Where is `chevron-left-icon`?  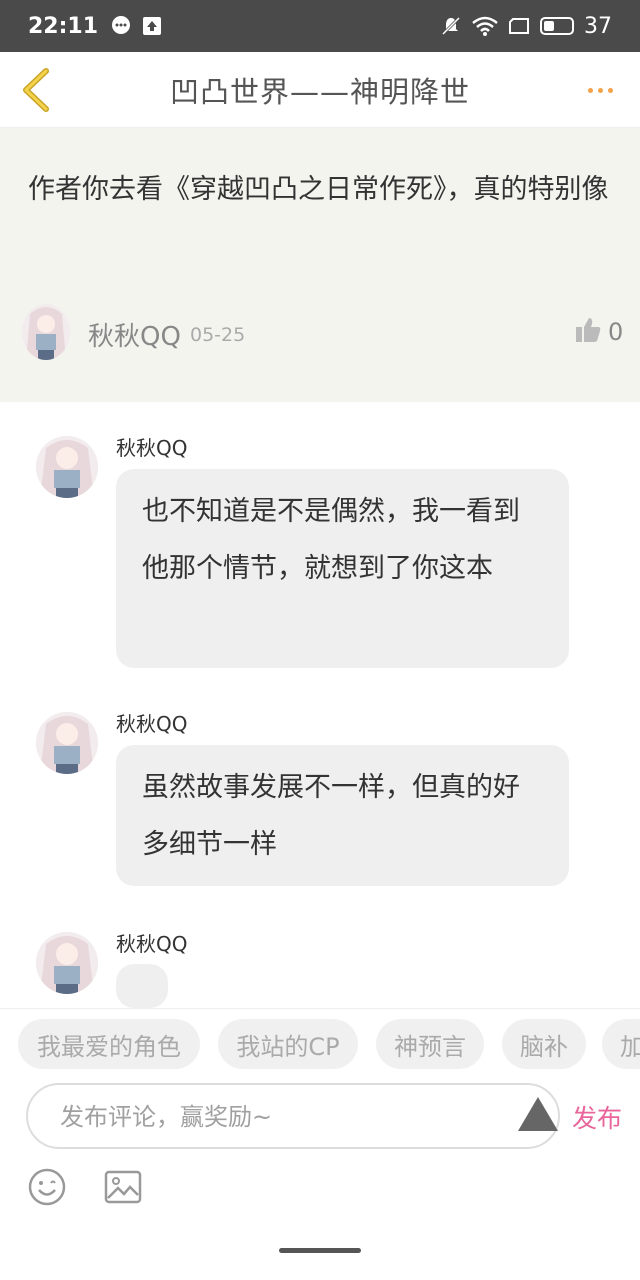
chevron-left-icon is located at coordinates (36, 90).